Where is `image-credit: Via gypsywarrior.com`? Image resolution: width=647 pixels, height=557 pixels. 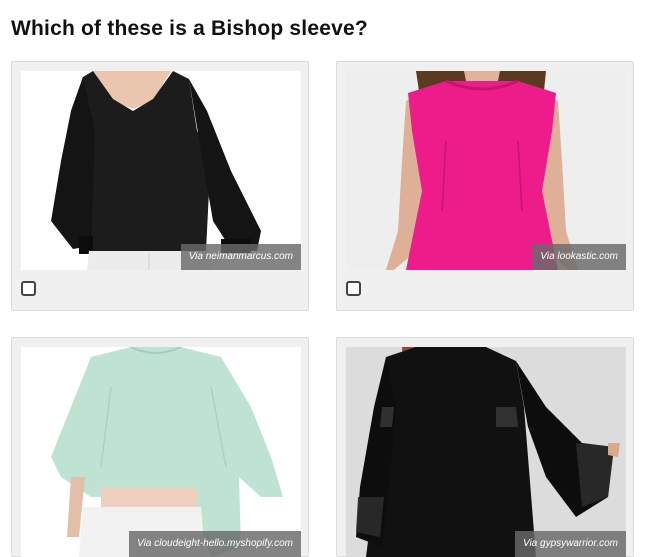
image-credit: Via gypsywarrior.com is located at coordinates (570, 544).